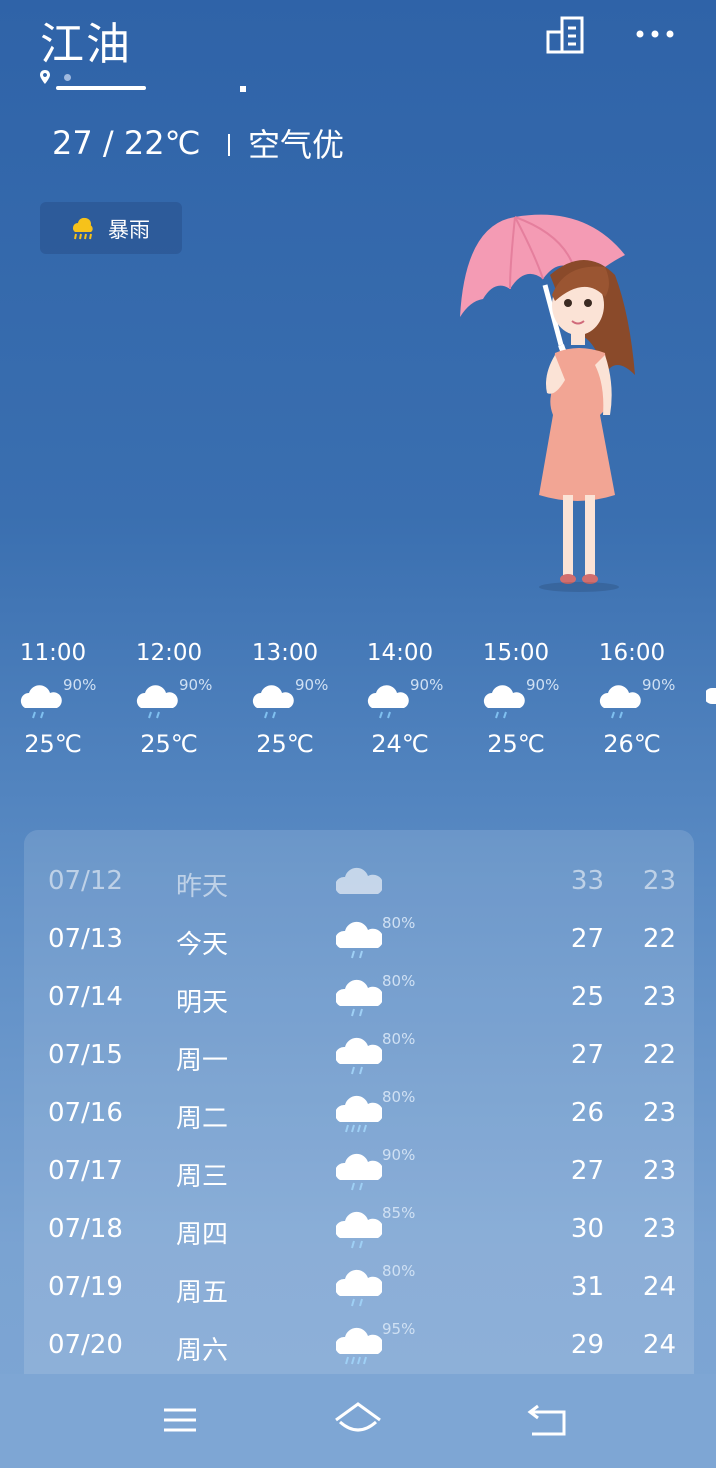 Image resolution: width=716 pixels, height=1468 pixels. Describe the element at coordinates (285, 653) in the screenshot. I see `hour-time: 13:00` at that location.